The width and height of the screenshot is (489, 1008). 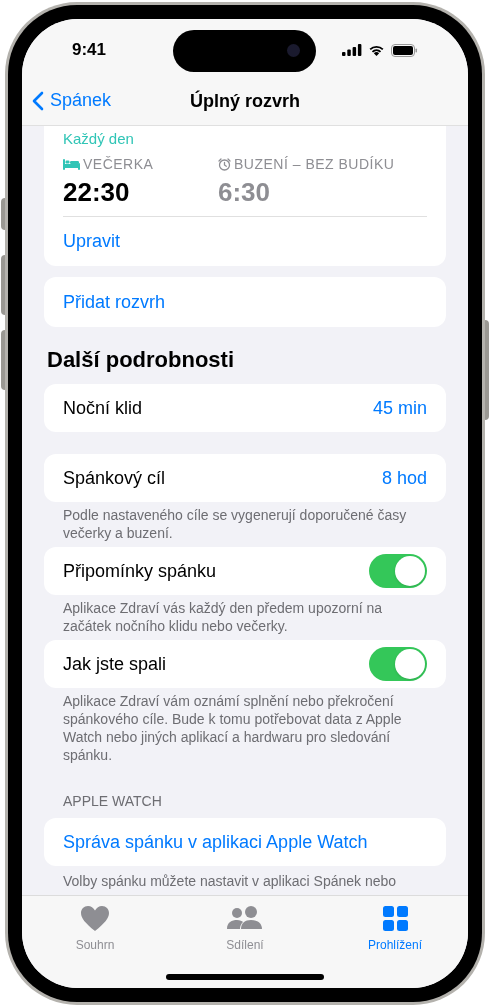 I want to click on settings-row: Spánkový cíl 8 hod, so click(x=245, y=478).